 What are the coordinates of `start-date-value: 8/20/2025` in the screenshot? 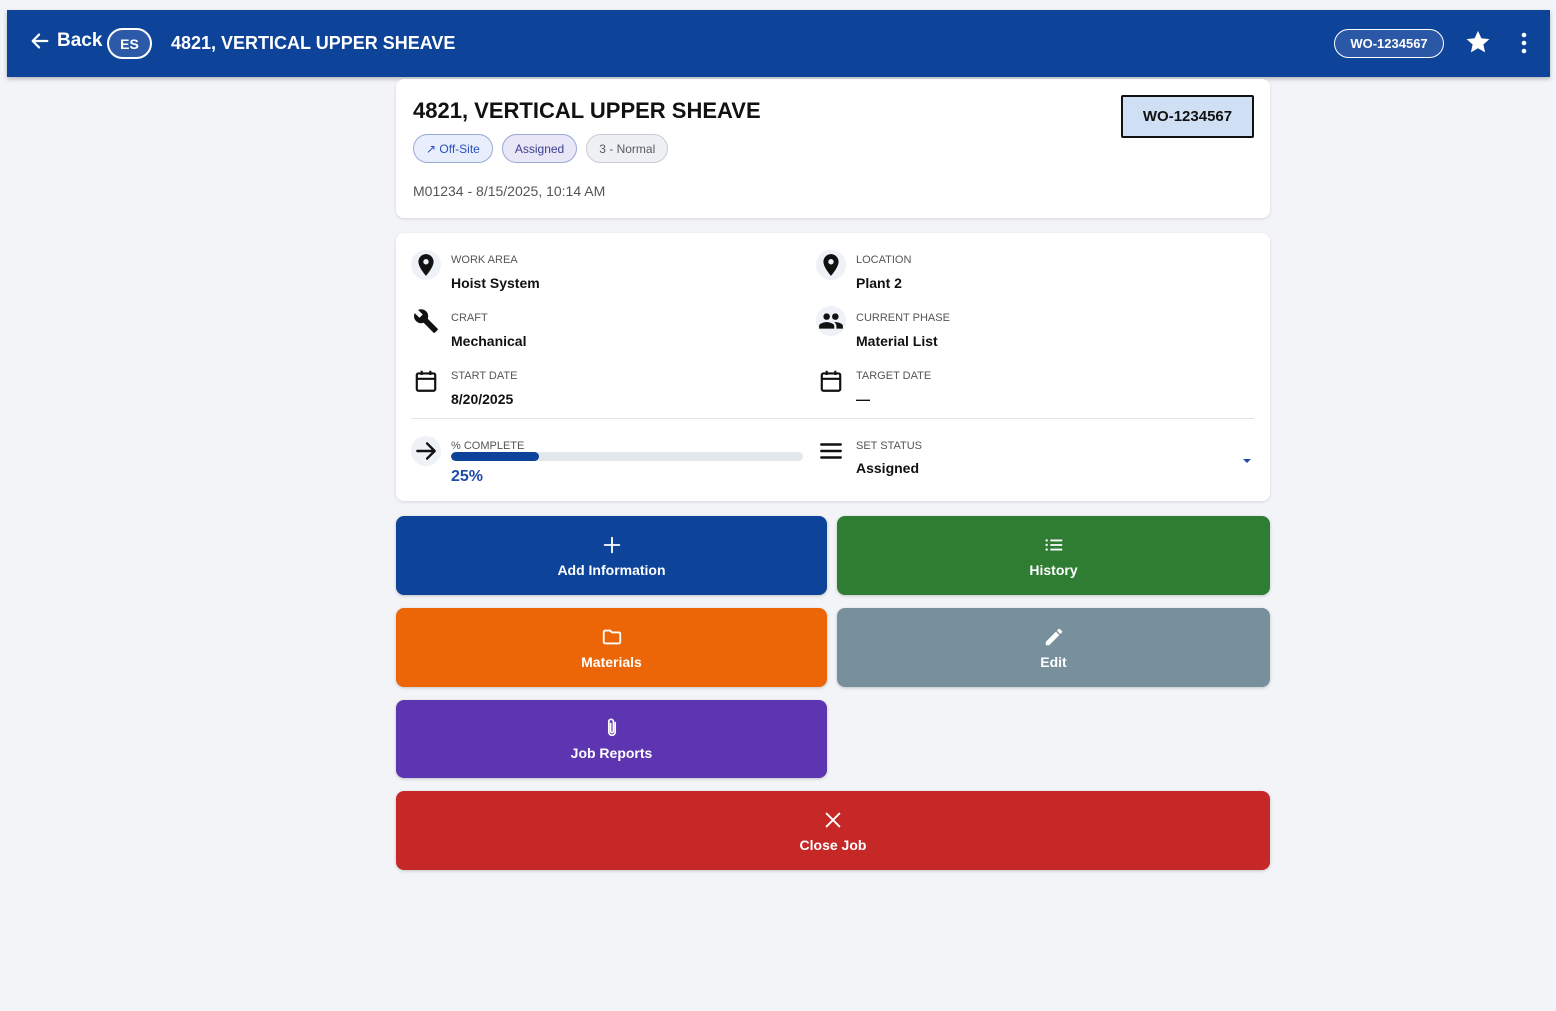 It's located at (482, 399).